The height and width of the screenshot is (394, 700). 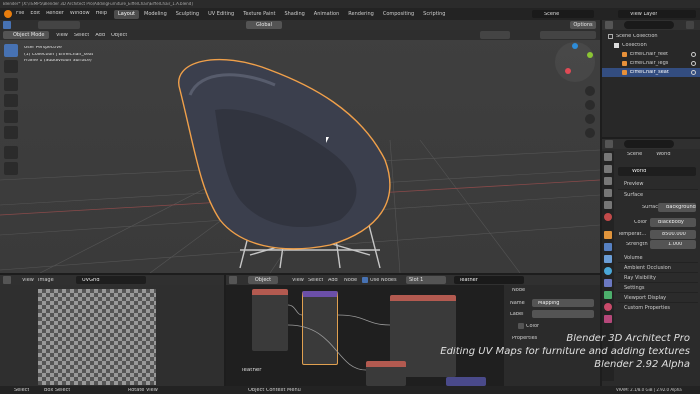 What do you see at coordinates (658, 207) in the screenshot?
I see `surface-row: Surface Background` at bounding box center [658, 207].